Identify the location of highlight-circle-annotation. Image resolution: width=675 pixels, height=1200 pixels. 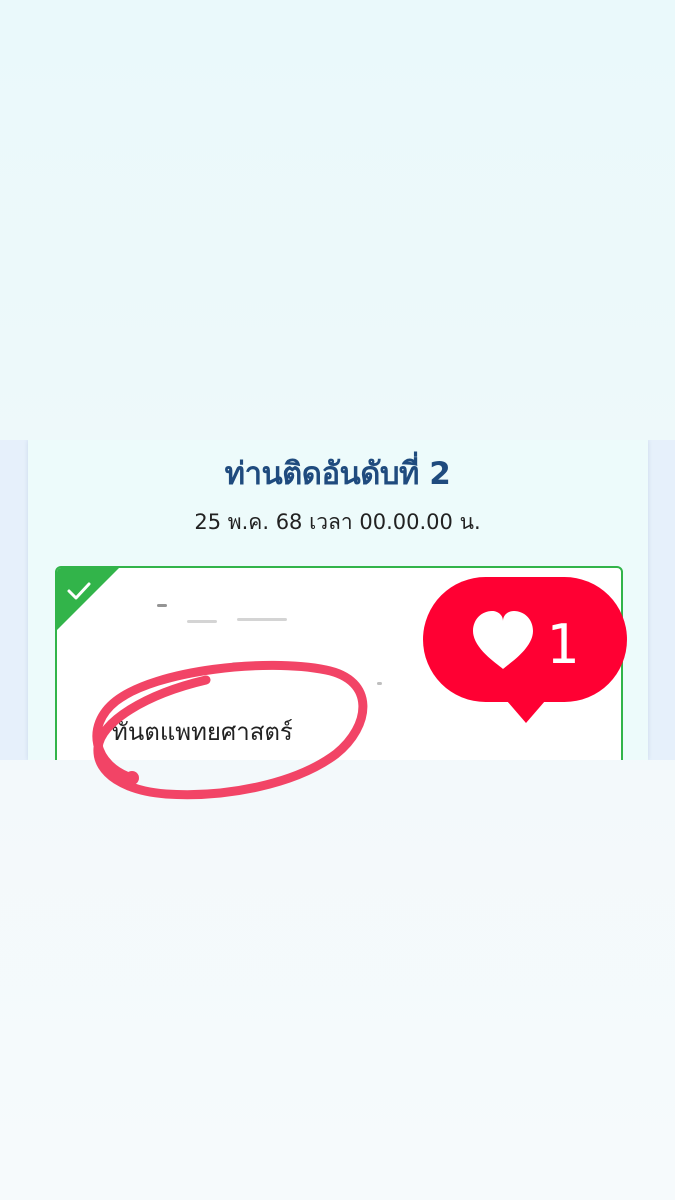
(230, 730).